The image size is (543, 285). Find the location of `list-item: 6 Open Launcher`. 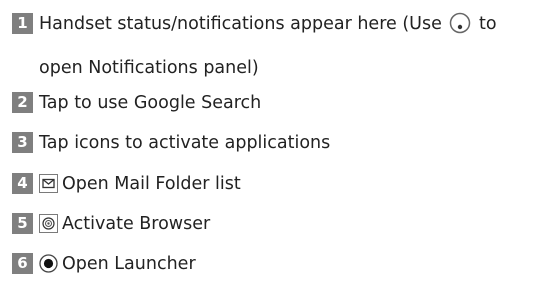

list-item: 6 Open Launcher is located at coordinates (275, 267).